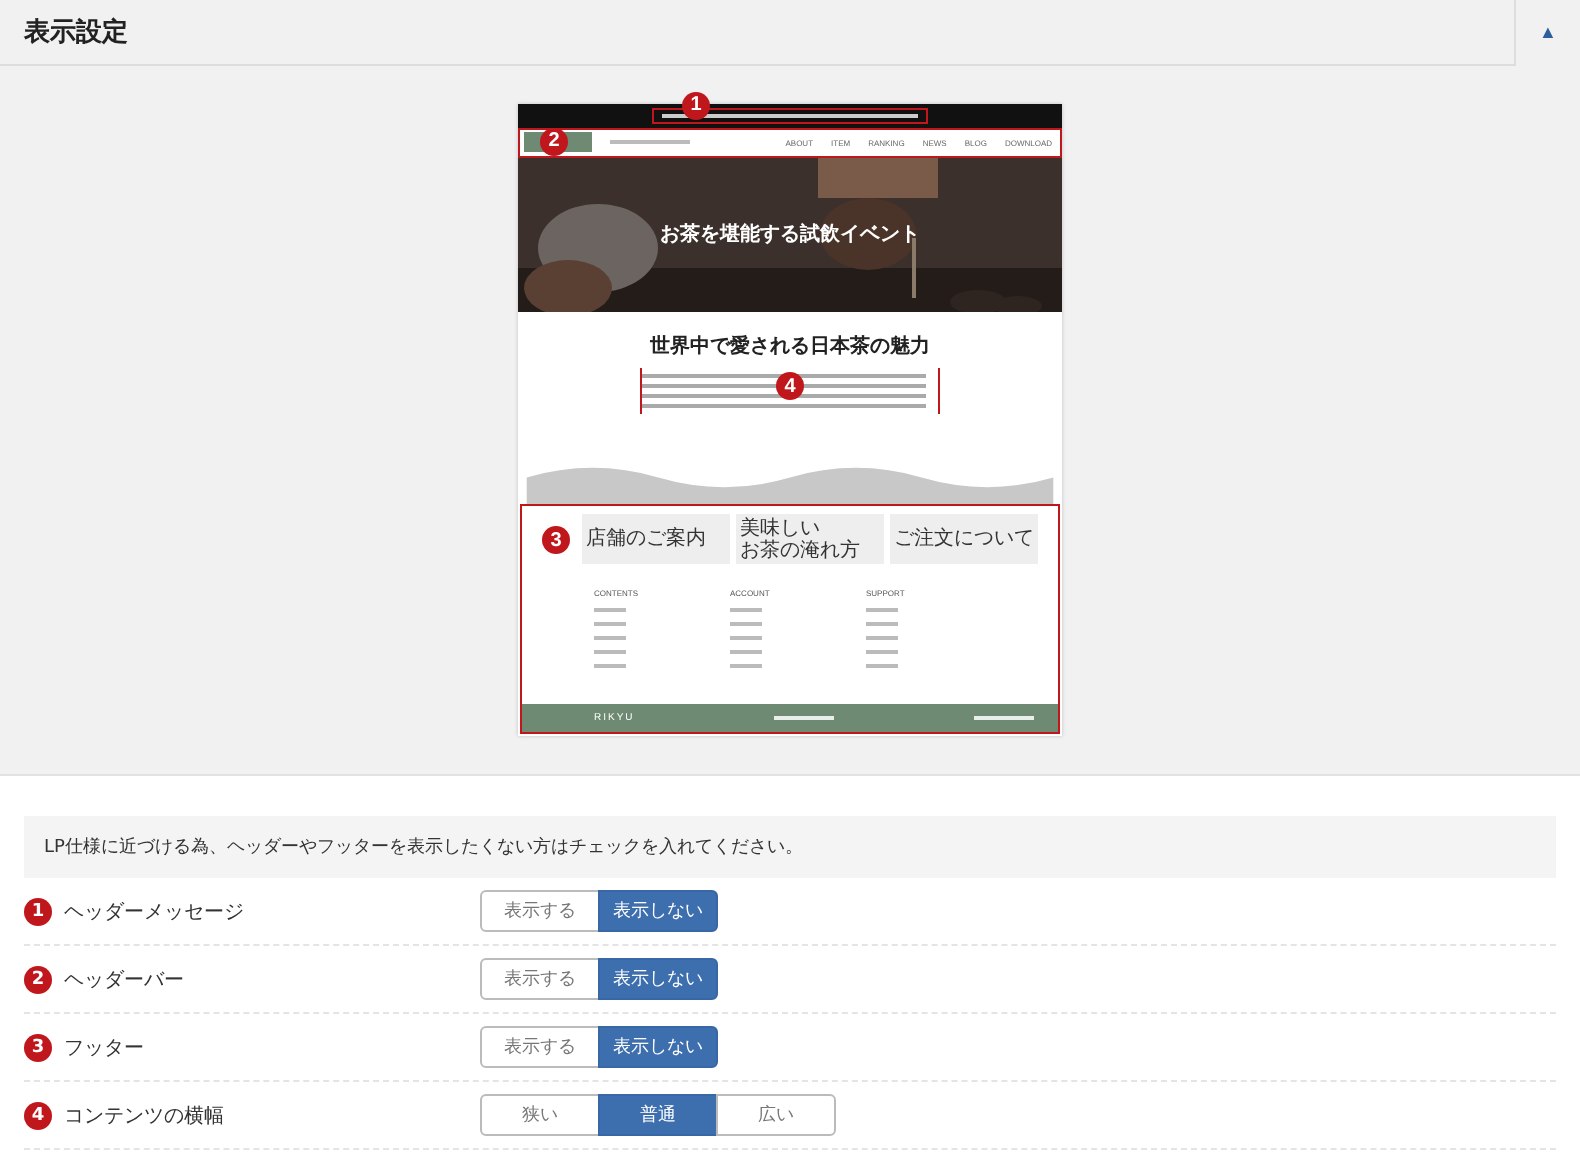  What do you see at coordinates (75, 32) in the screenshot?
I see `panel-title: 表示設定` at bounding box center [75, 32].